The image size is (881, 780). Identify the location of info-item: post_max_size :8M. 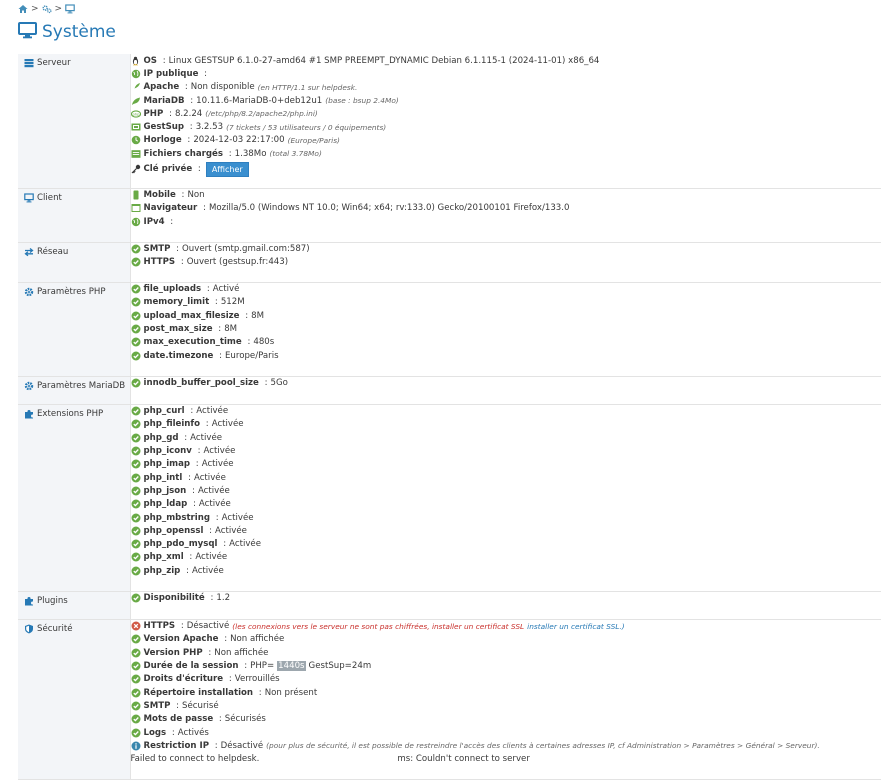
(506, 328).